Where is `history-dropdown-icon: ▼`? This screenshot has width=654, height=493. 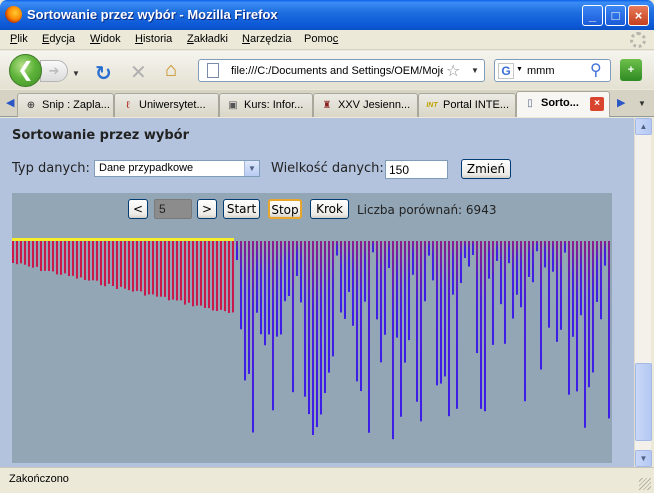
history-dropdown-icon: ▼ is located at coordinates (76, 73).